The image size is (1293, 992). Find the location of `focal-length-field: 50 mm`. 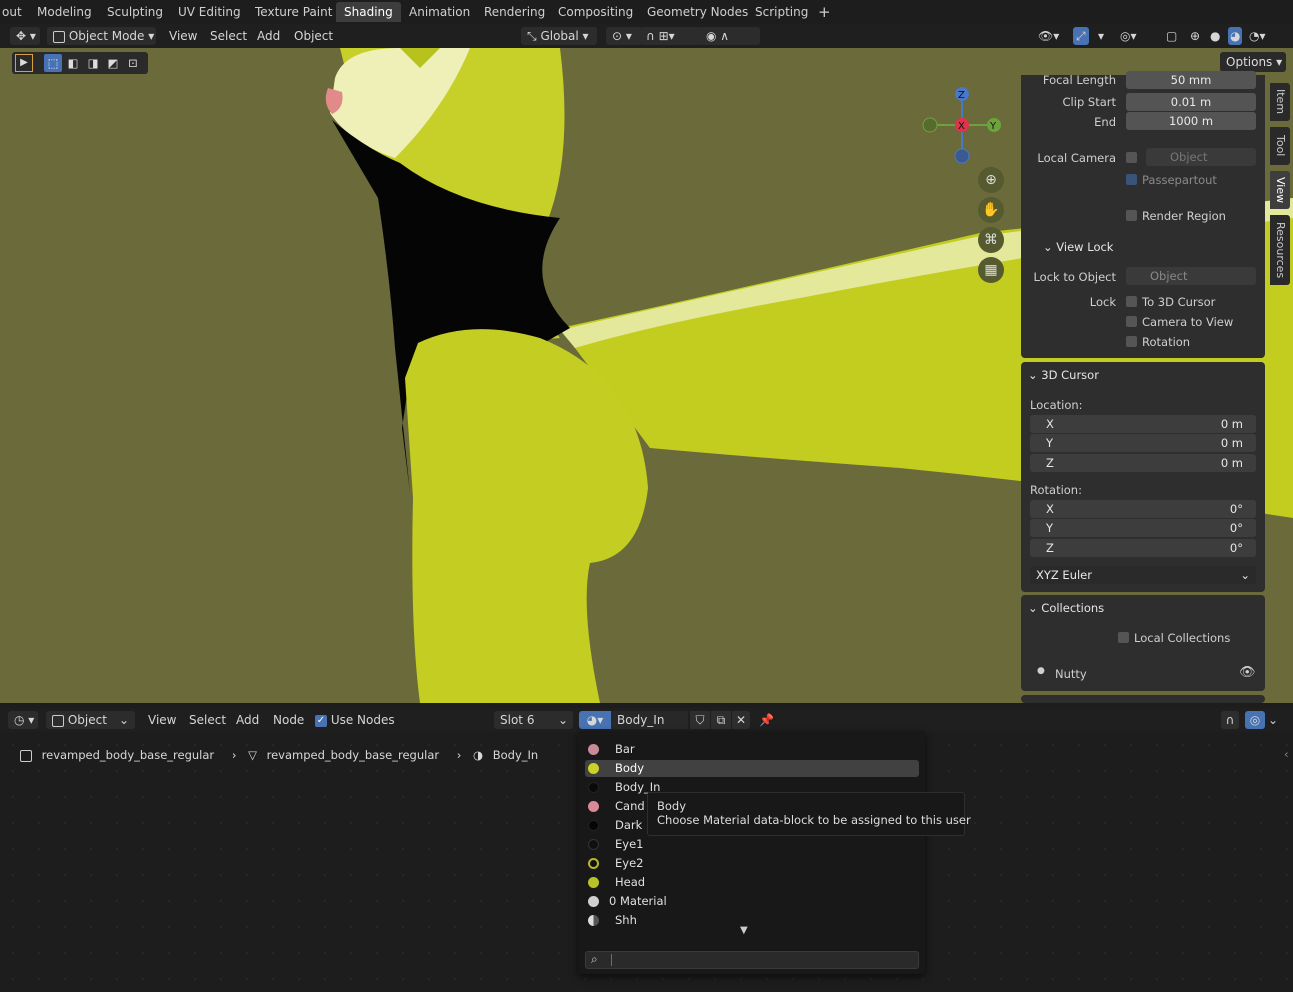

focal-length-field: 50 mm is located at coordinates (1191, 80).